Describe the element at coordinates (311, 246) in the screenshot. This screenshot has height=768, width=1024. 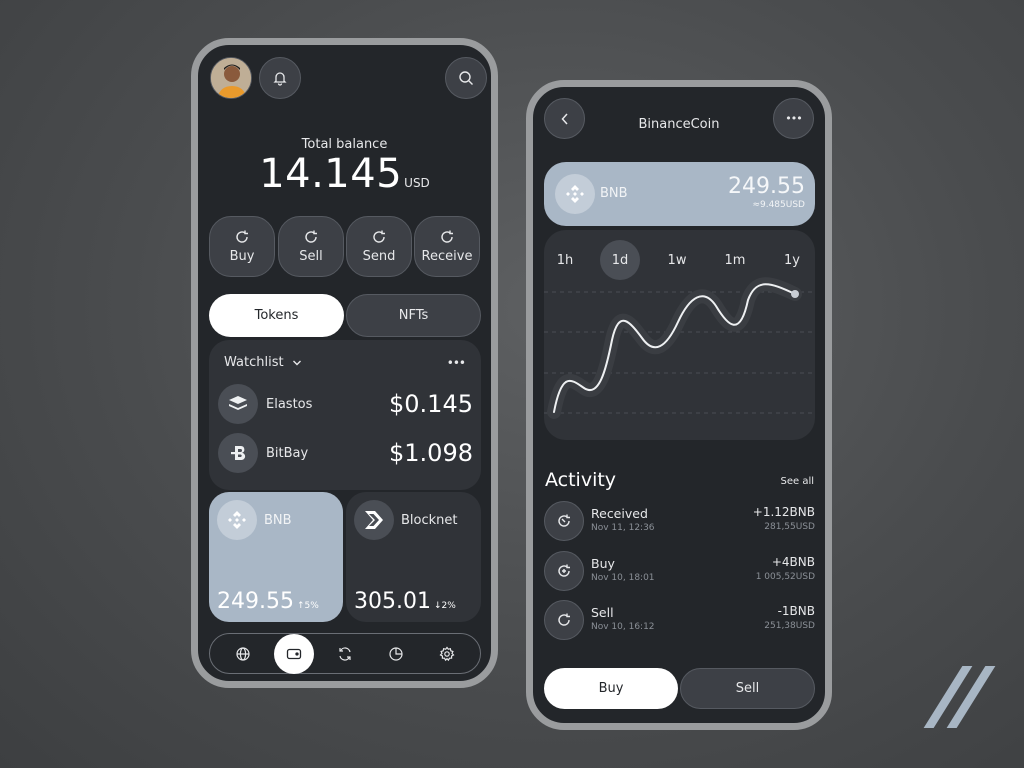
I see `sell-action-button: Sell` at that location.